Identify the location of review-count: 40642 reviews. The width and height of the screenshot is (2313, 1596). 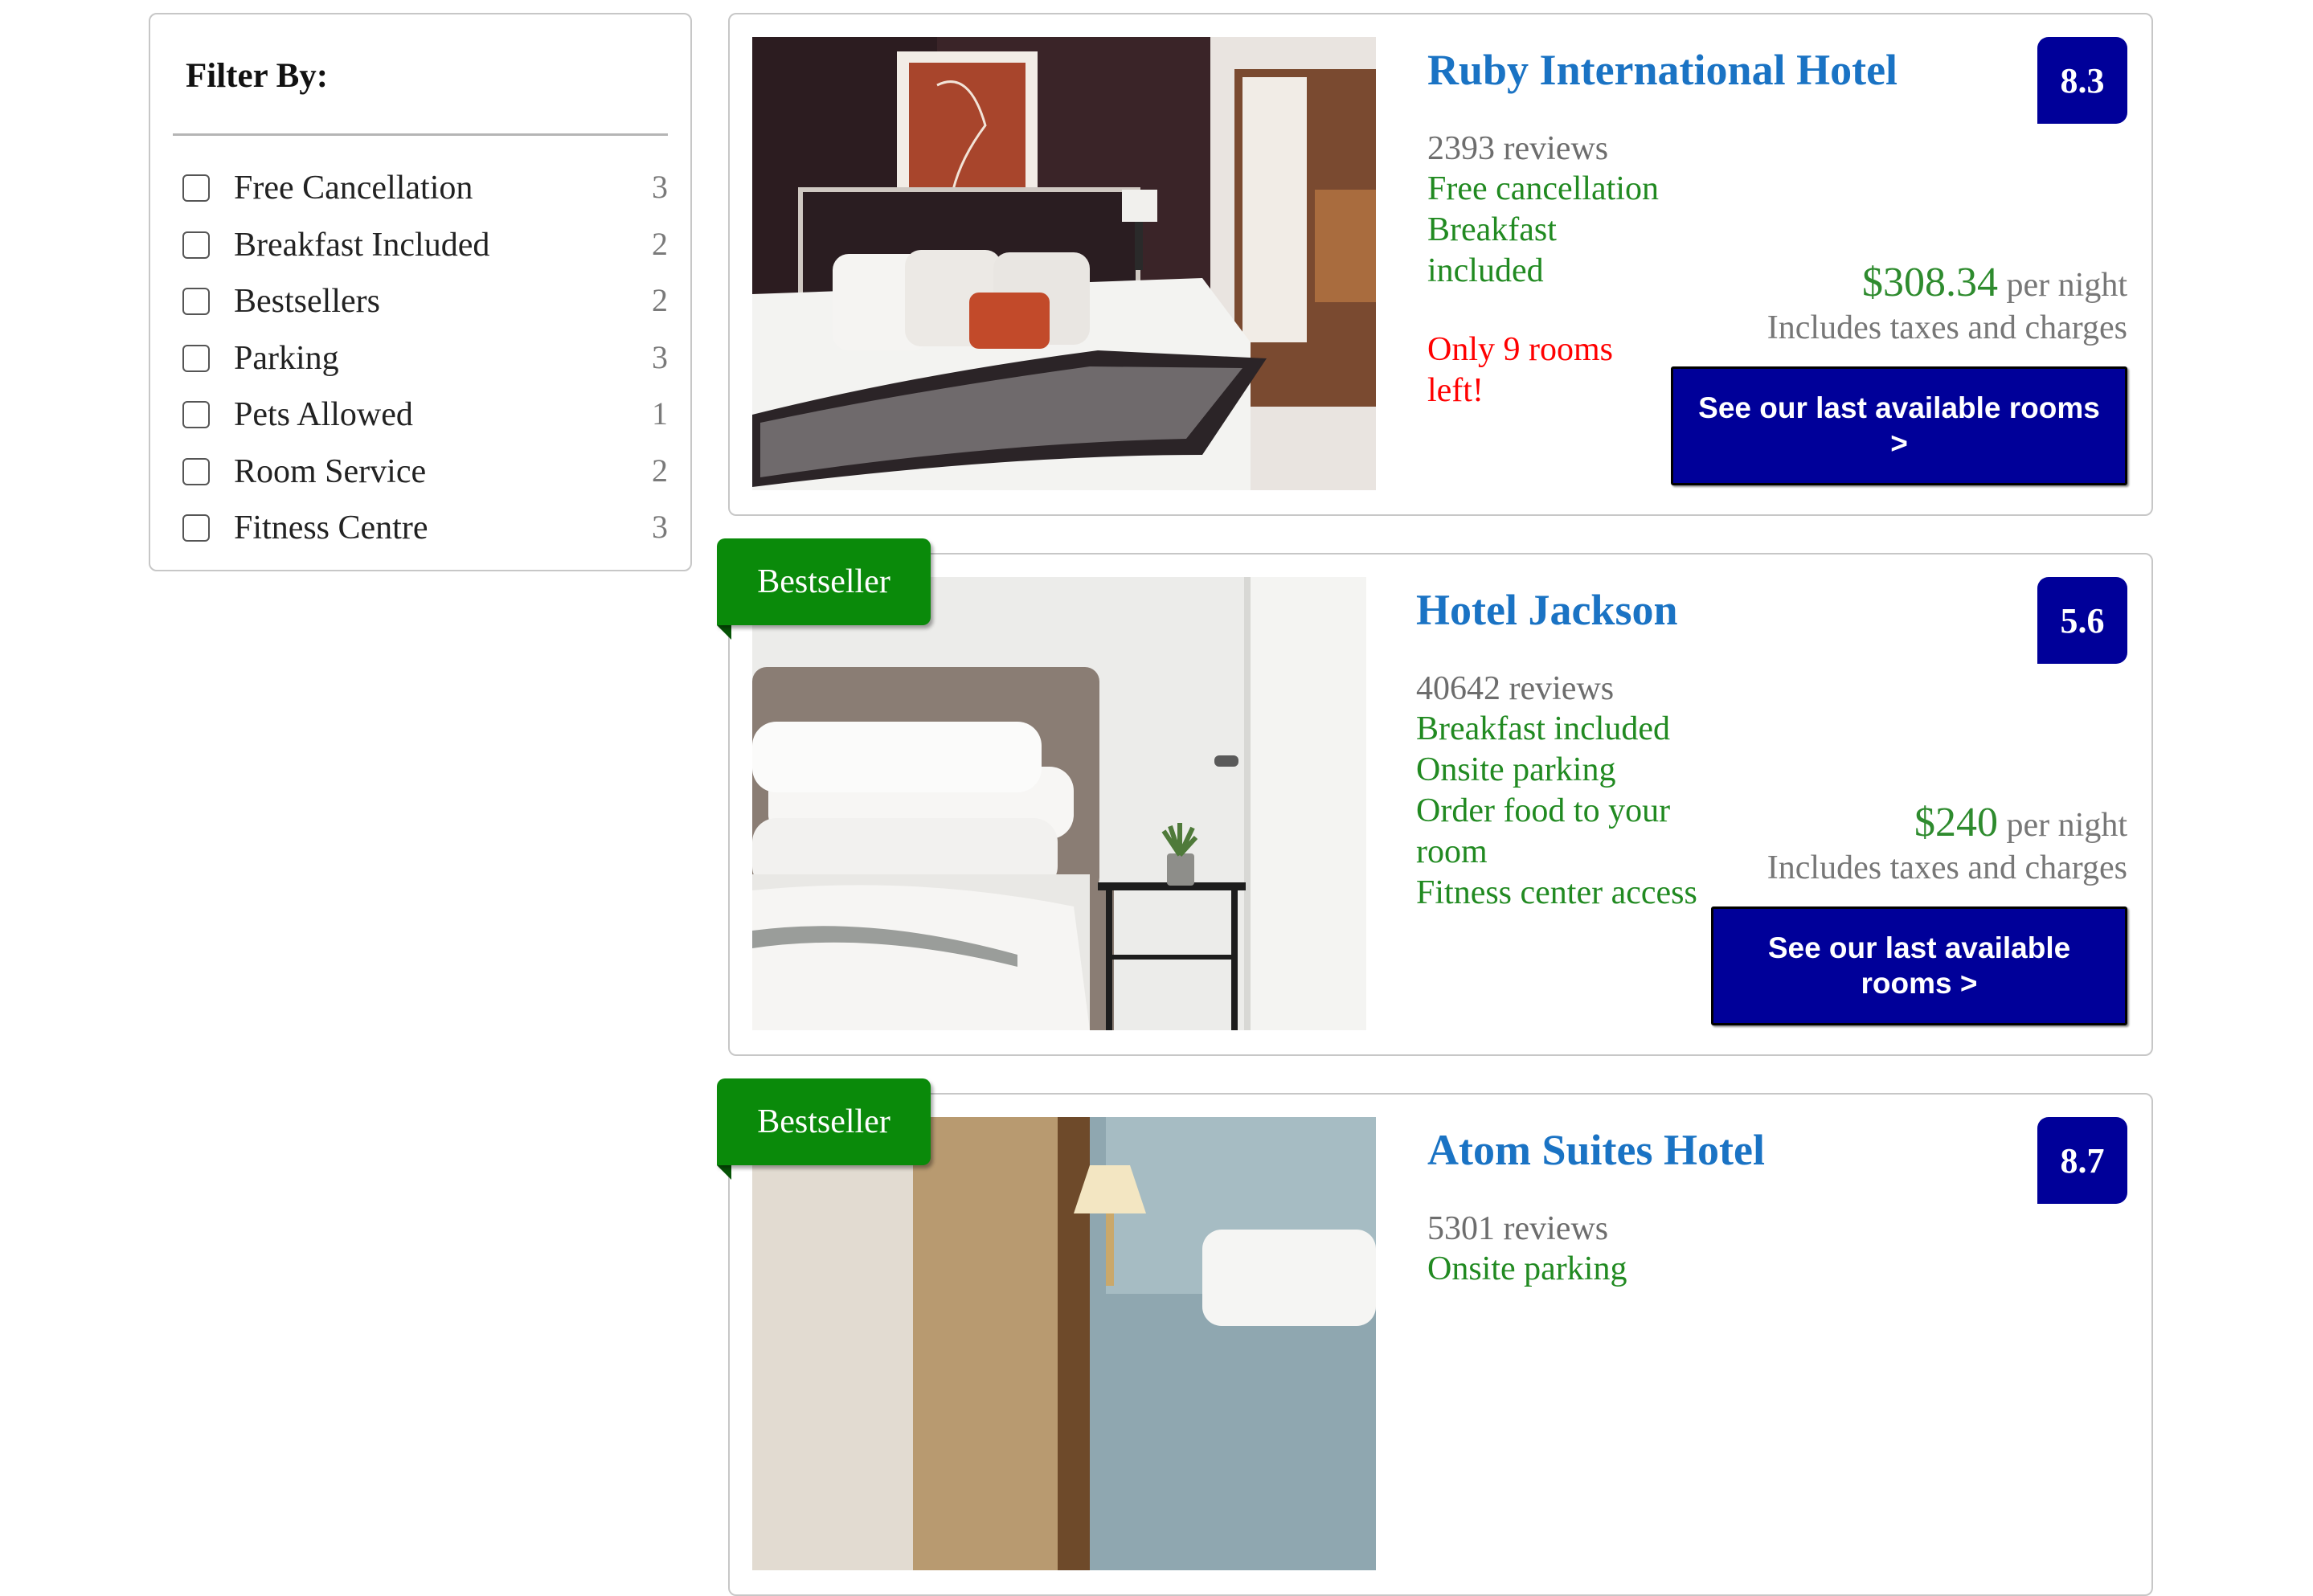
(1516, 688).